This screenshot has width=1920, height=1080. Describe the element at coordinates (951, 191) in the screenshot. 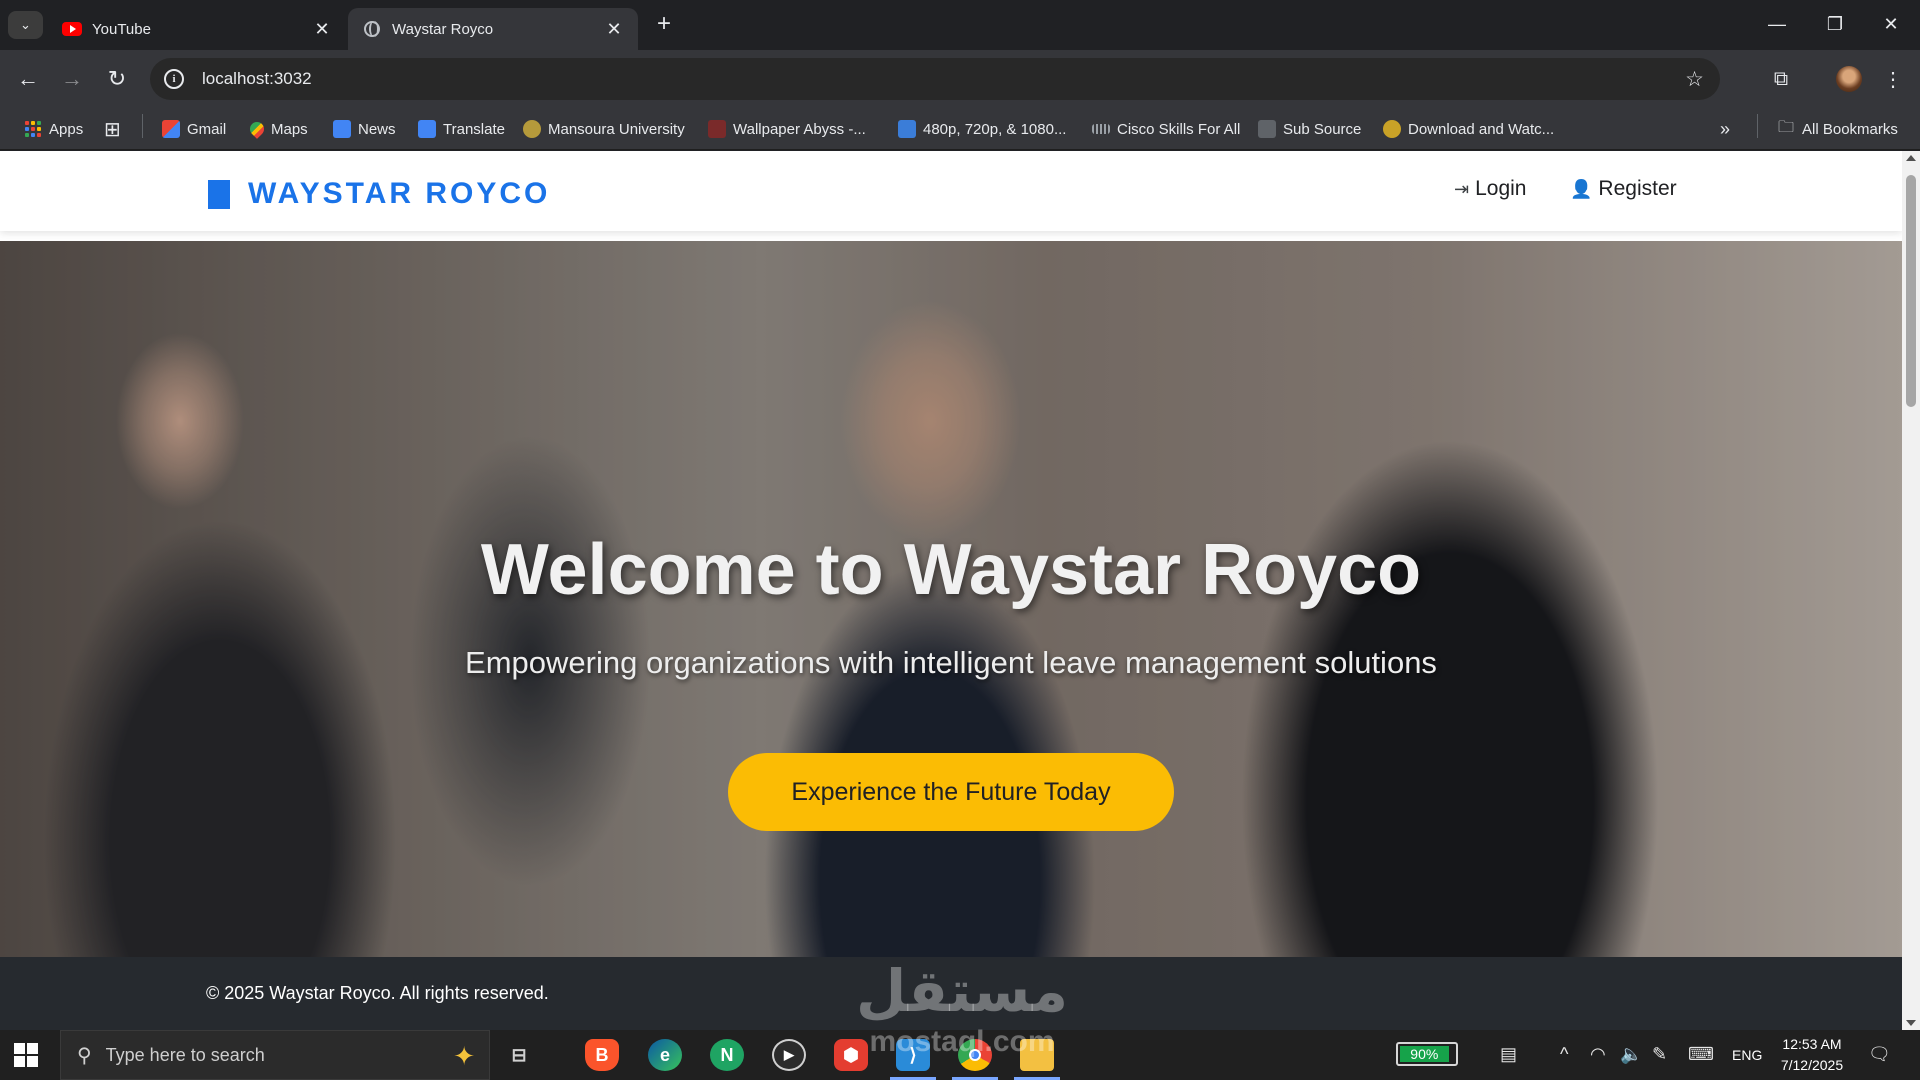

I see `site-header: WAYSTAR ROYCO ⇥ Login 👤 Register` at that location.